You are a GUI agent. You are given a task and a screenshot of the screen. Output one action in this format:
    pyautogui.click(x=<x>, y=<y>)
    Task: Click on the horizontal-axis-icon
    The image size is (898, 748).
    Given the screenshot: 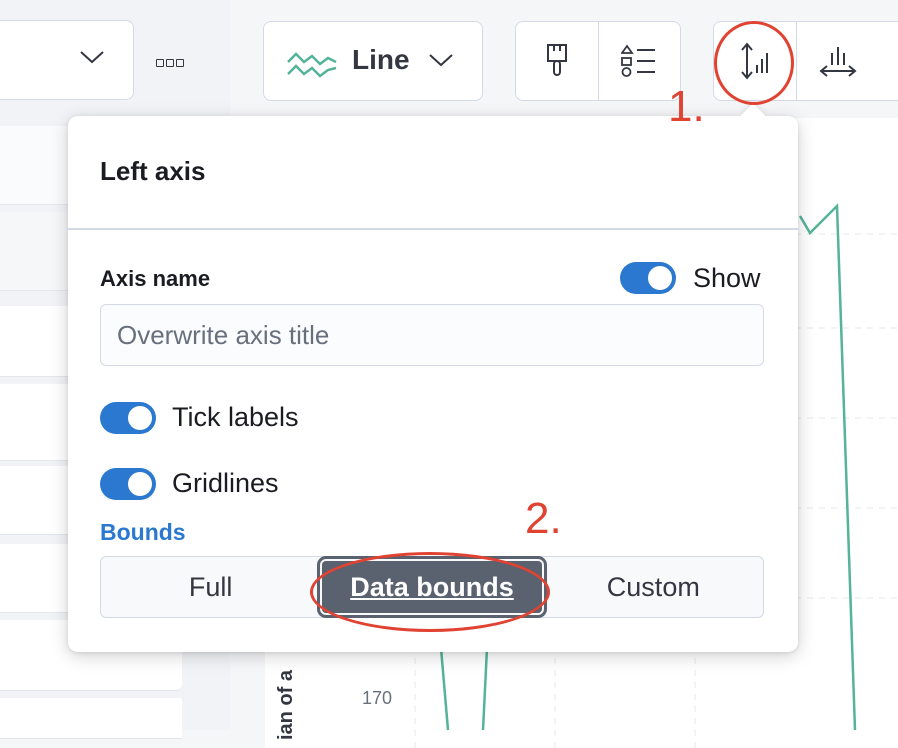 What is the action you would take?
    pyautogui.click(x=838, y=62)
    